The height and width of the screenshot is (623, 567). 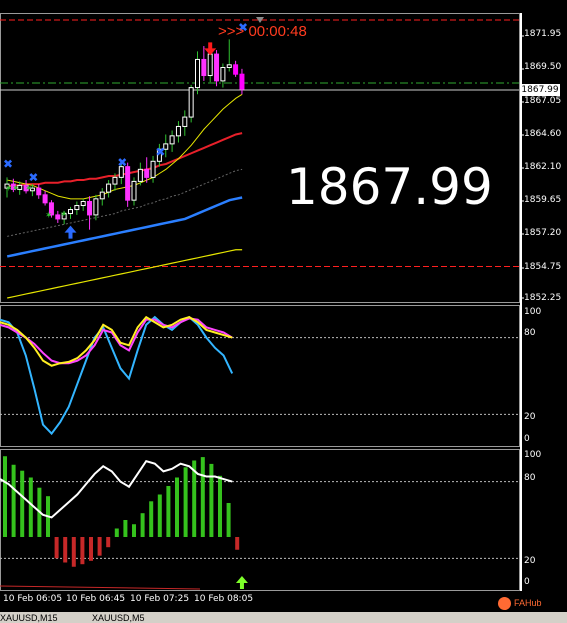 What do you see at coordinates (533, 312) in the screenshot?
I see `stoch-axis-label: 100` at bounding box center [533, 312].